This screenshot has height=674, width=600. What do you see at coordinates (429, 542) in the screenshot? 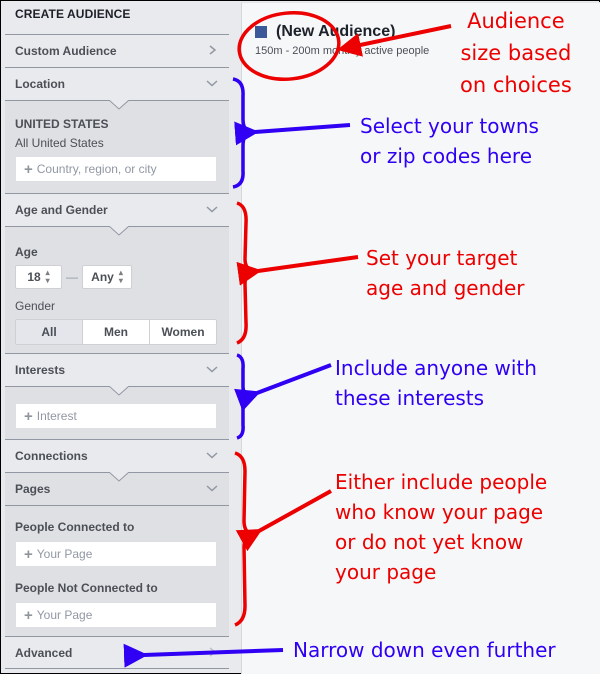
I see `annotation-line: or do not yet know` at bounding box center [429, 542].